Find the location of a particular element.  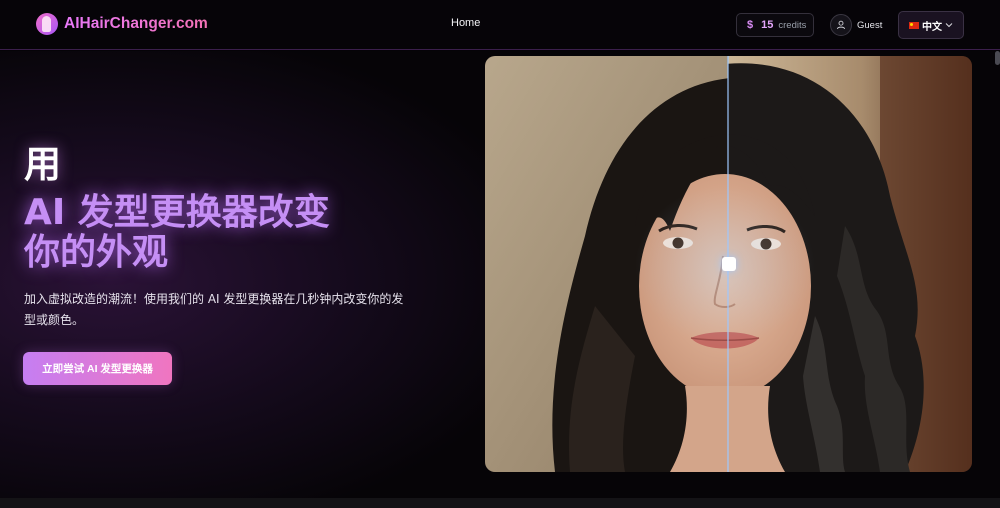

hero-title-line2: AI 发型更换器改变 is located at coordinates (177, 212).